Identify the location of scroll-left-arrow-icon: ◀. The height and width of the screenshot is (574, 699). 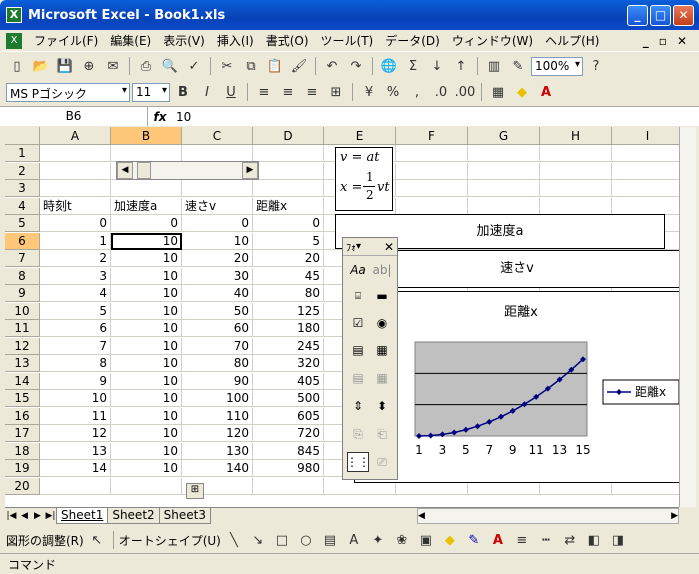
(125, 170).